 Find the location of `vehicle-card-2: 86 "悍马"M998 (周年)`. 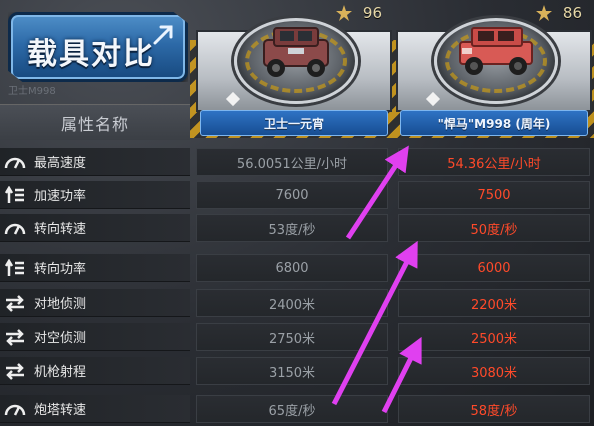

vehicle-card-2: 86 "悍马"M998 (周年) is located at coordinates (494, 69).